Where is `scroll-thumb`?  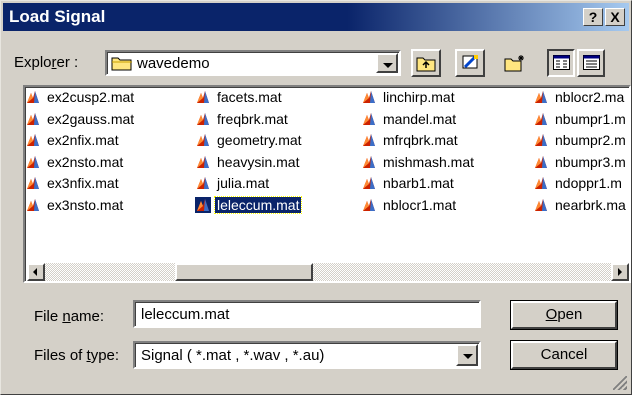 scroll-thumb is located at coordinates (244, 272).